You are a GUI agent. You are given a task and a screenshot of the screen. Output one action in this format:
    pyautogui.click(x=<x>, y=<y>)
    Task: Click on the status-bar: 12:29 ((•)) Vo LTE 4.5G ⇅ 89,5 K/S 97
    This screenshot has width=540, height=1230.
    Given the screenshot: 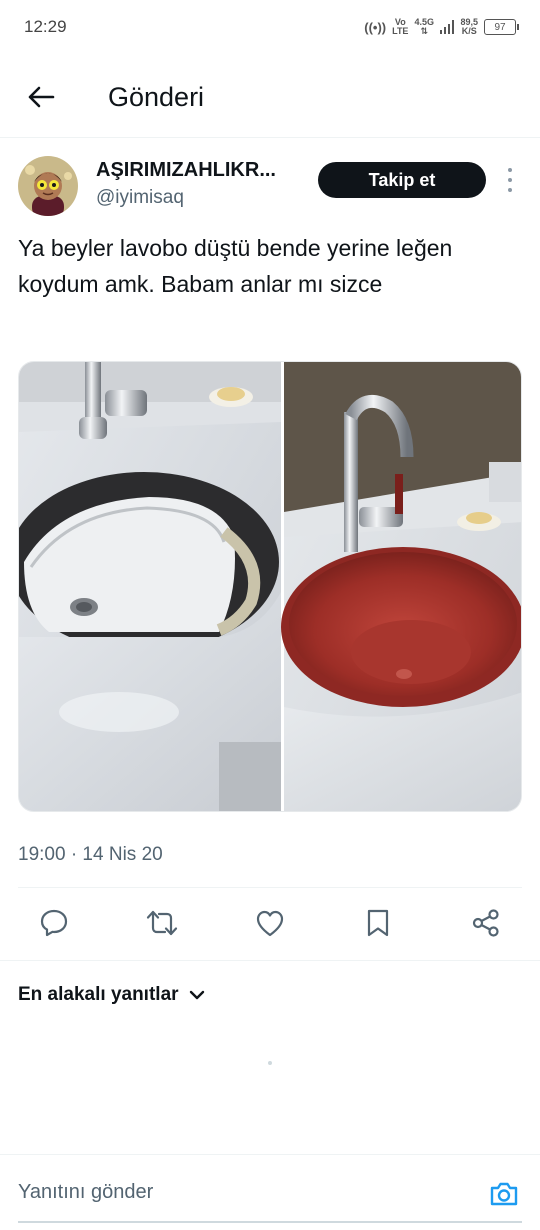 What is the action you would take?
    pyautogui.click(x=270, y=28)
    